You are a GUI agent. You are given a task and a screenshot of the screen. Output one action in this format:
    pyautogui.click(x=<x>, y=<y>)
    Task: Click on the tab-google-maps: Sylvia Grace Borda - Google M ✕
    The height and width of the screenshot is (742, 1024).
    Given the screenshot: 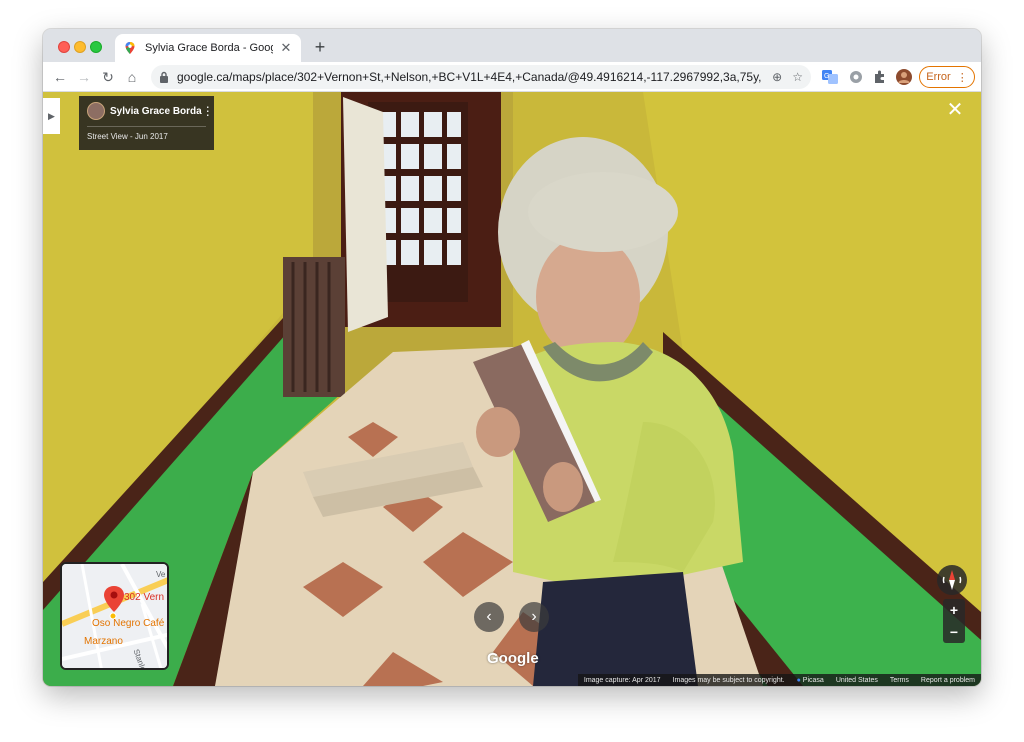 What is the action you would take?
    pyautogui.click(x=208, y=48)
    